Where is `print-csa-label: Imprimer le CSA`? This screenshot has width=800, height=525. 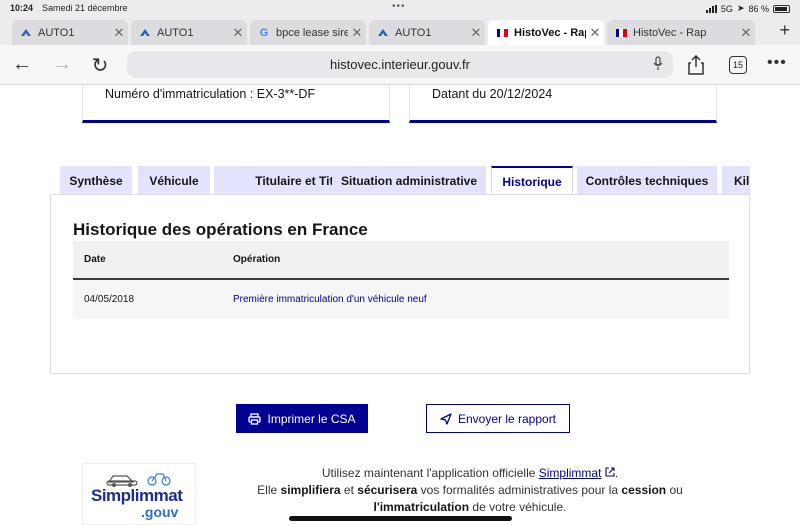 print-csa-label: Imprimer le CSA is located at coordinates (311, 418).